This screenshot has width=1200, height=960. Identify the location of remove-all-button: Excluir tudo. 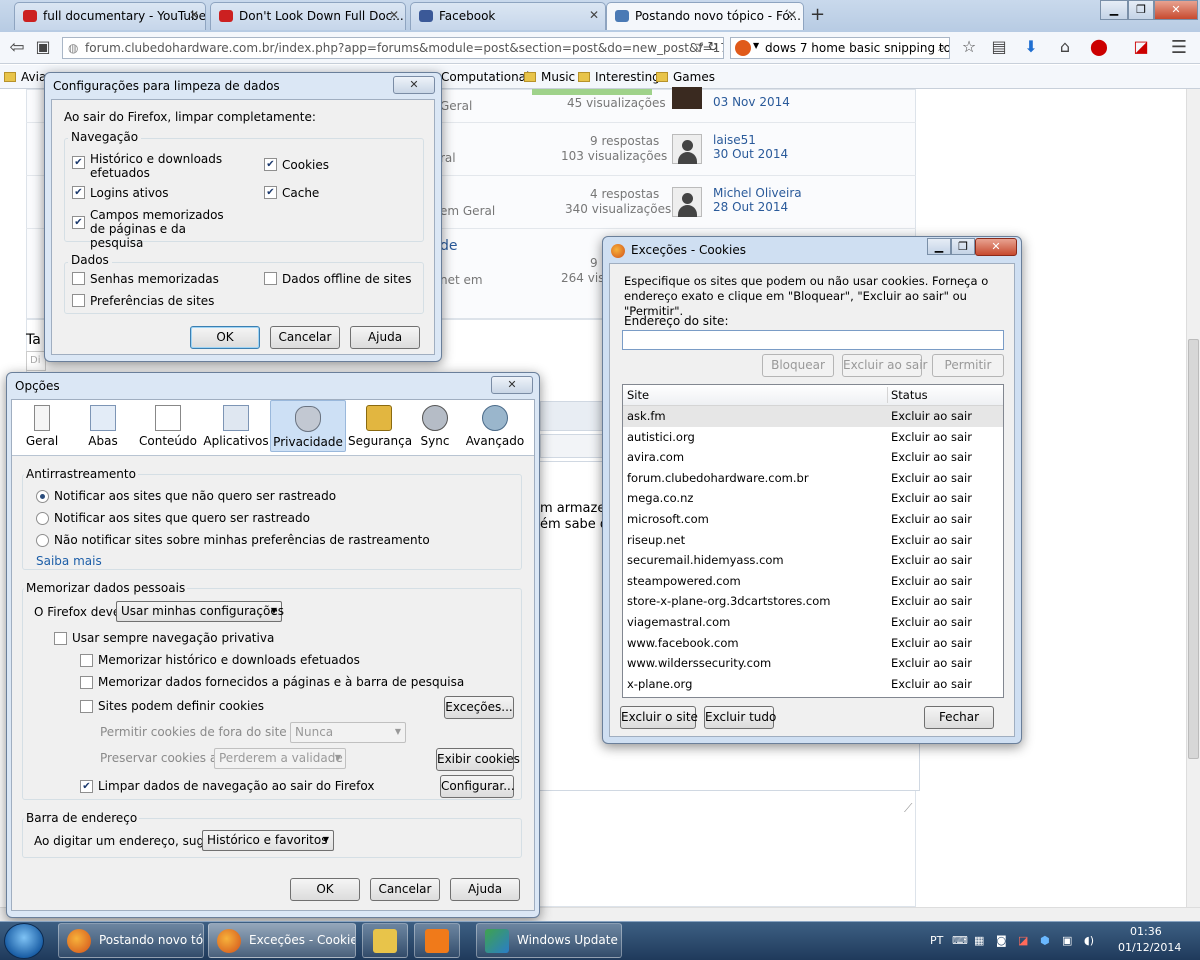
(740, 717).